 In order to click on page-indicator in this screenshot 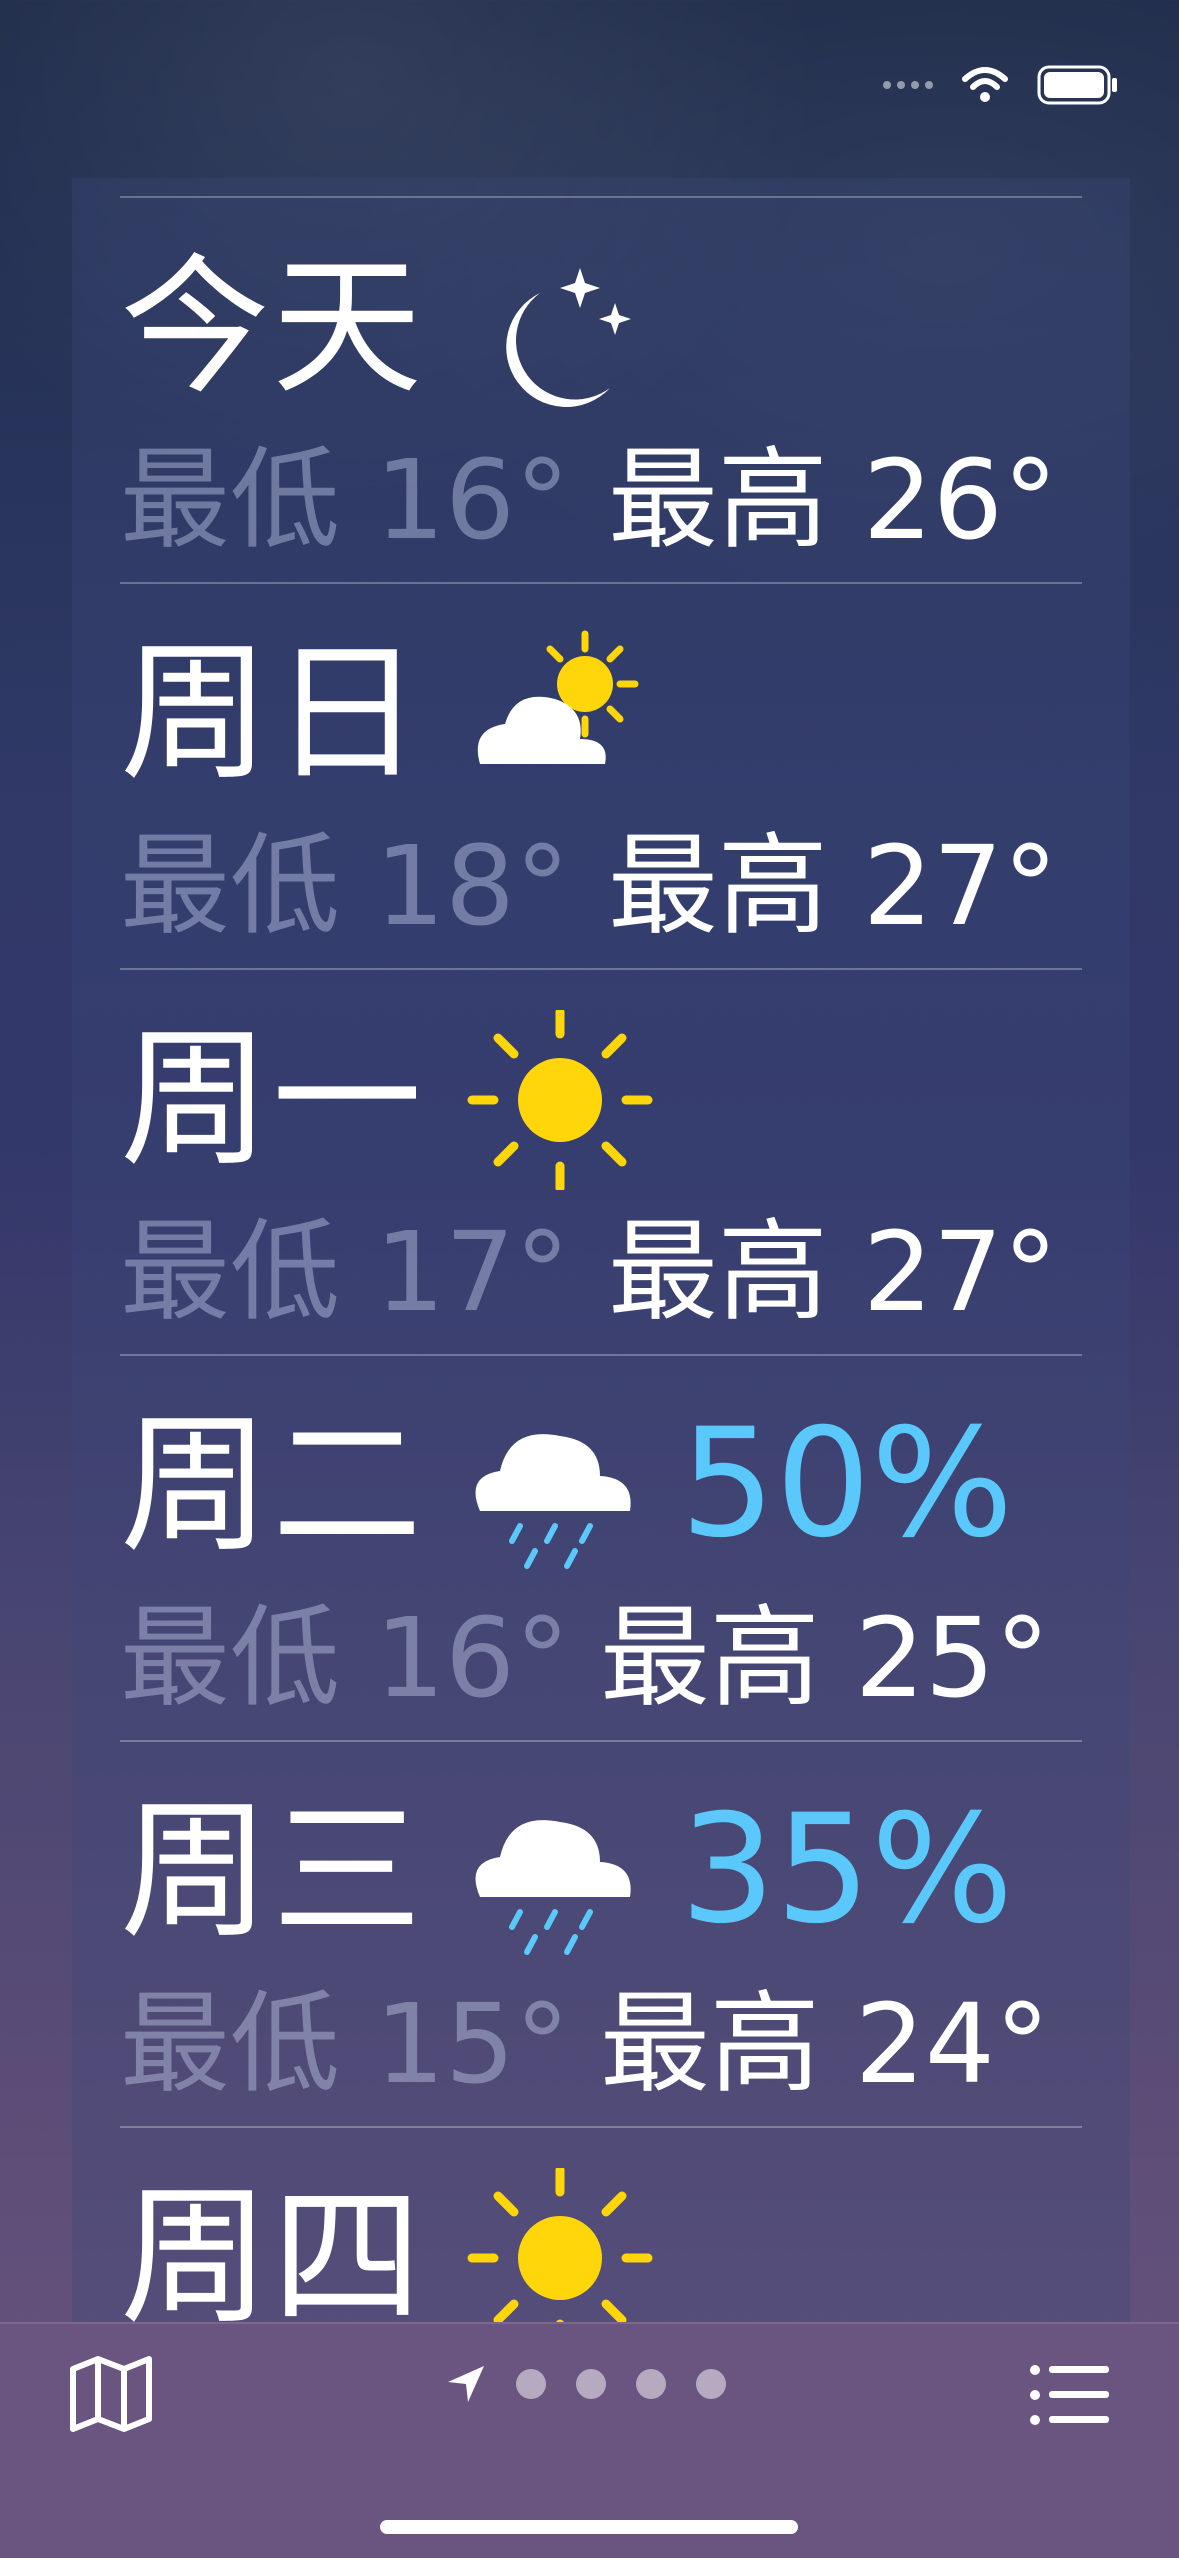, I will do `click(586, 2384)`.